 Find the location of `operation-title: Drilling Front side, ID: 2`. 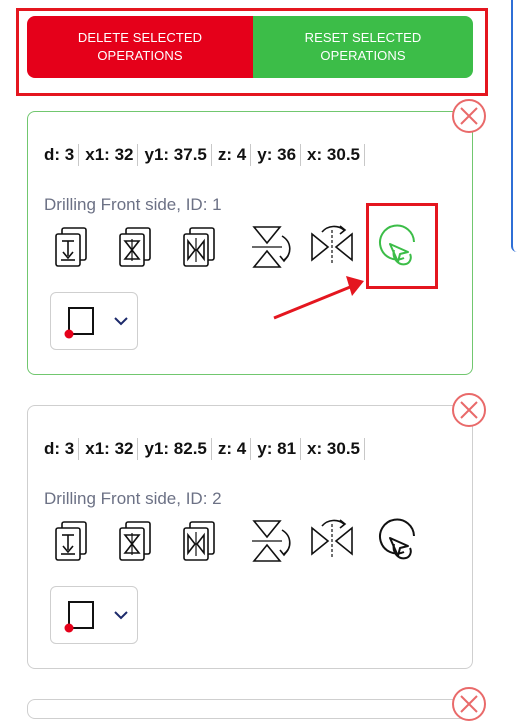

operation-title: Drilling Front side, ID: 2 is located at coordinates (133, 498).